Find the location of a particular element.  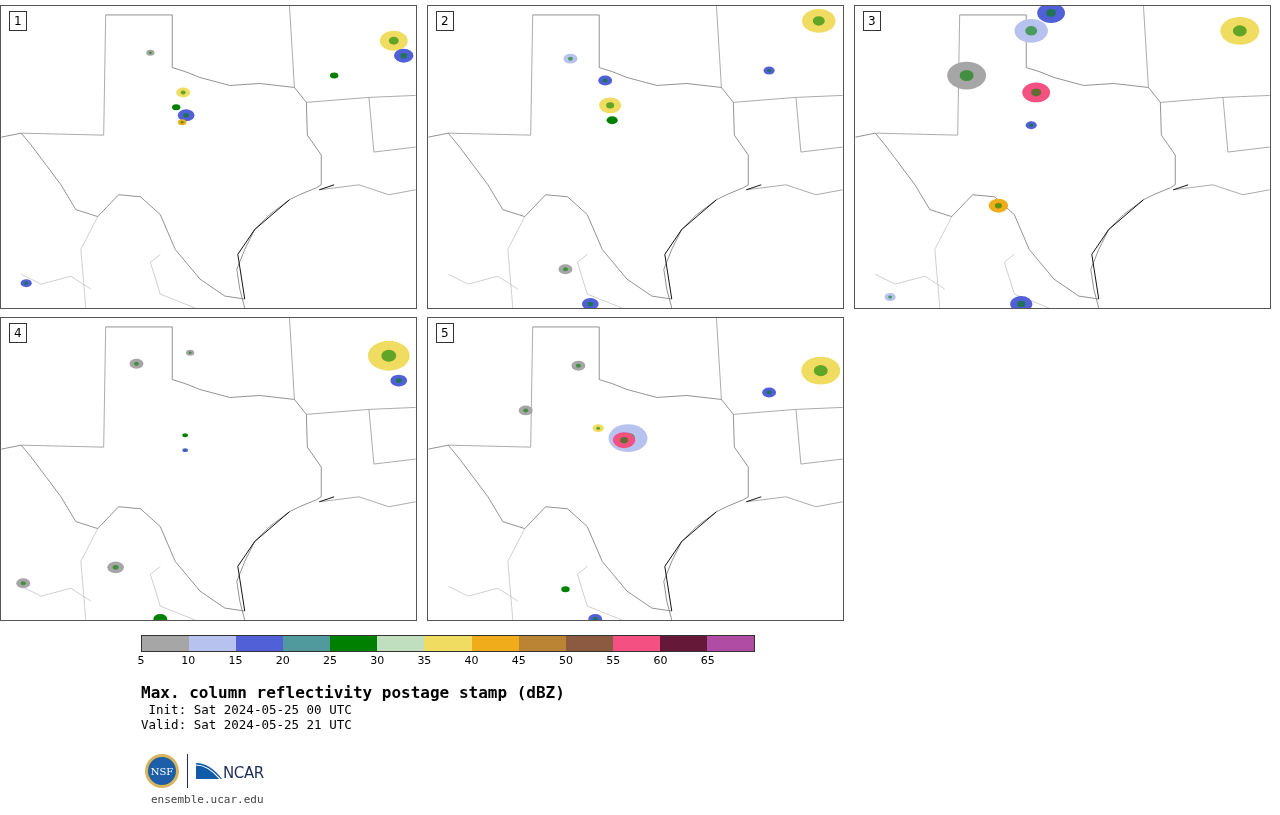

tick-label: 15 is located at coordinates (235, 661).